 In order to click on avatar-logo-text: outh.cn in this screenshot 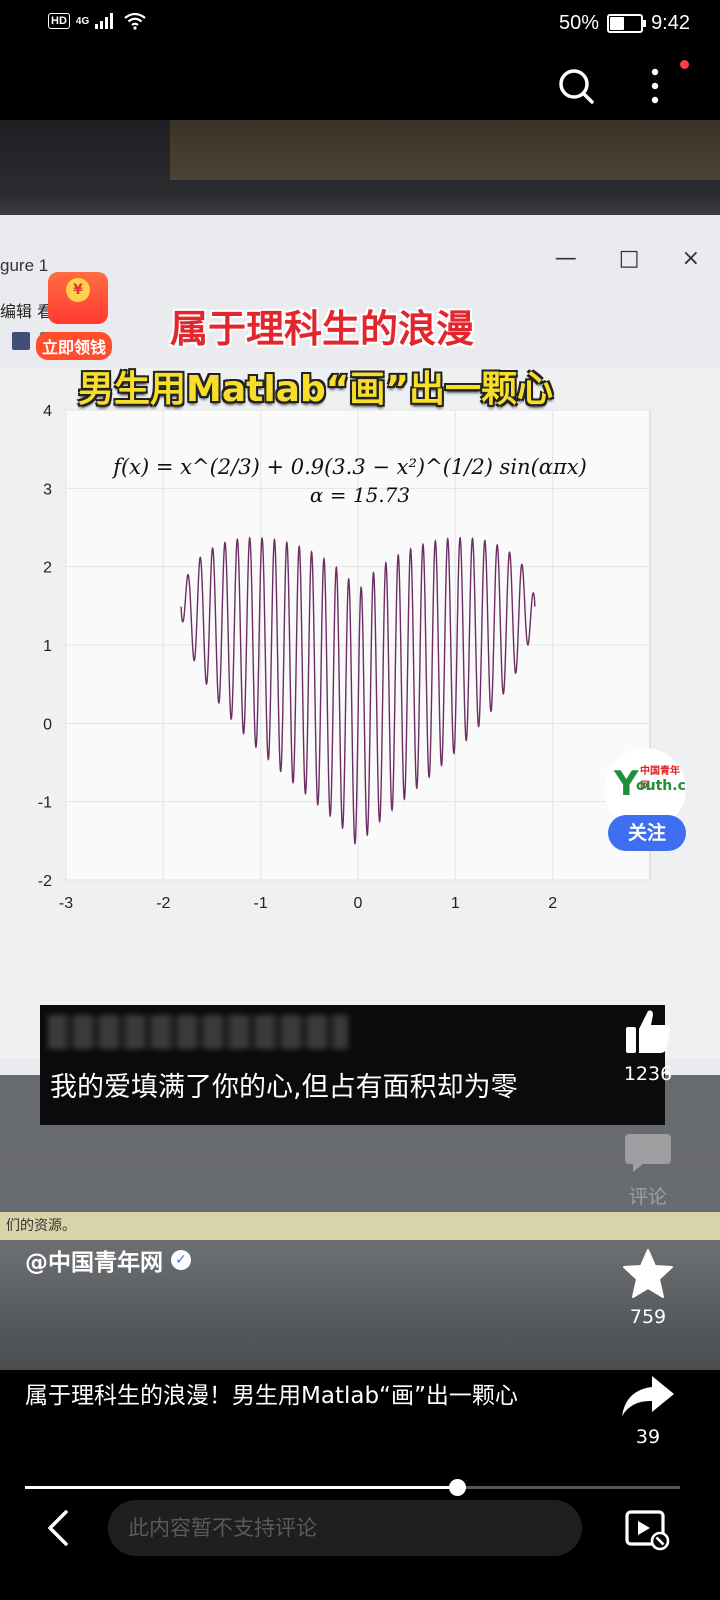, I will do `click(661, 786)`.